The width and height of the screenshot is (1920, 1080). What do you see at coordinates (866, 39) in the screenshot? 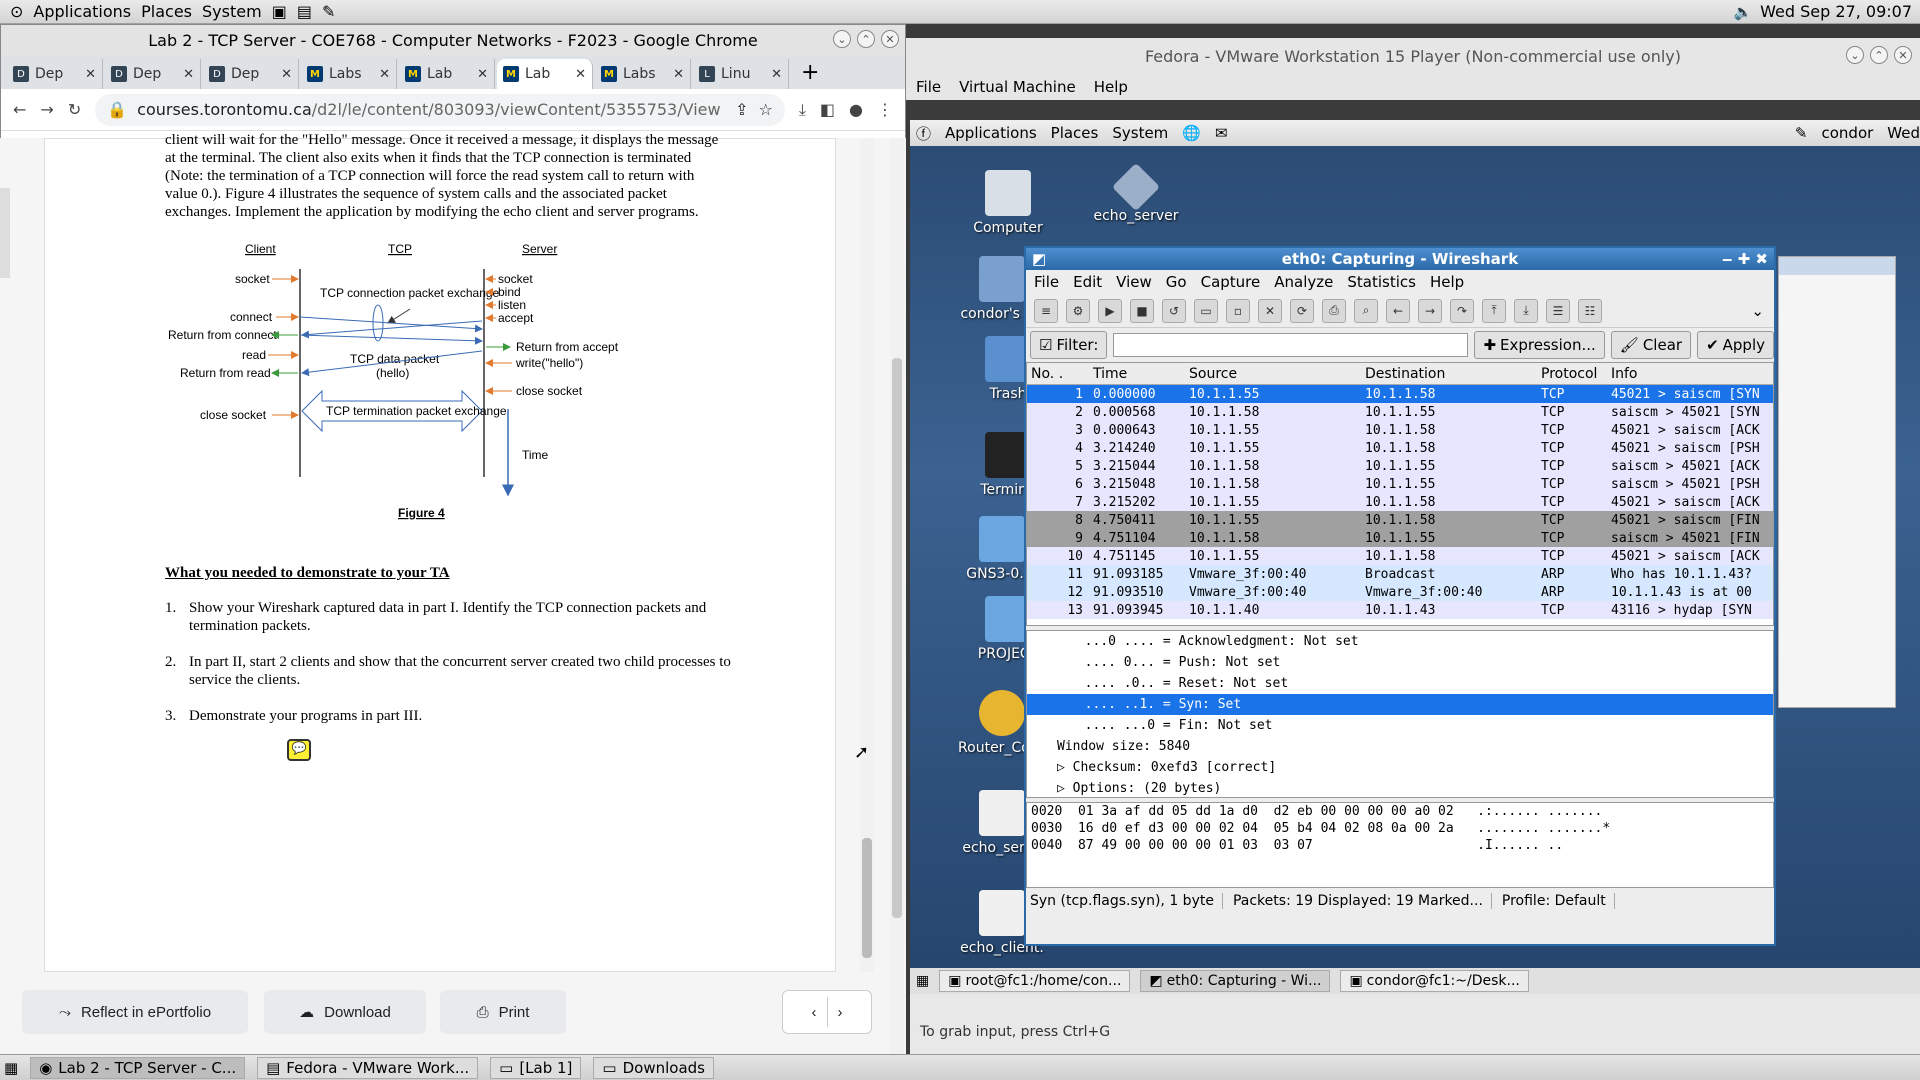
I see `maximize-icon: ⌃` at bounding box center [866, 39].